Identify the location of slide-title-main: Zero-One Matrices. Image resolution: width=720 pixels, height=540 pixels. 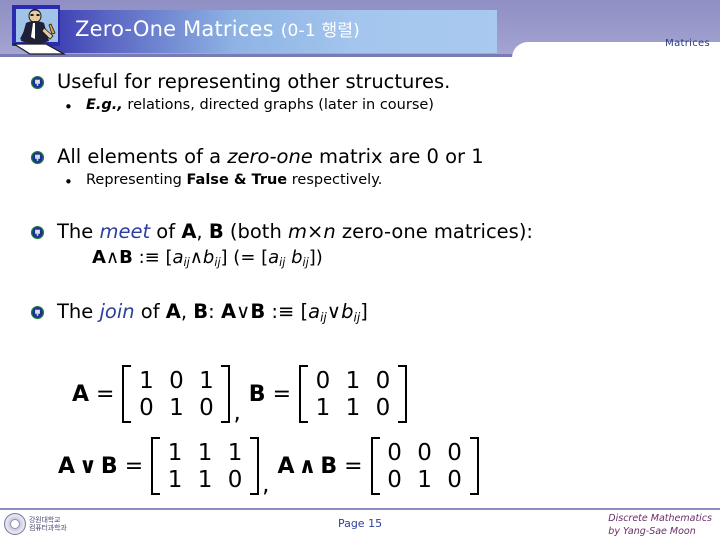
(174, 29).